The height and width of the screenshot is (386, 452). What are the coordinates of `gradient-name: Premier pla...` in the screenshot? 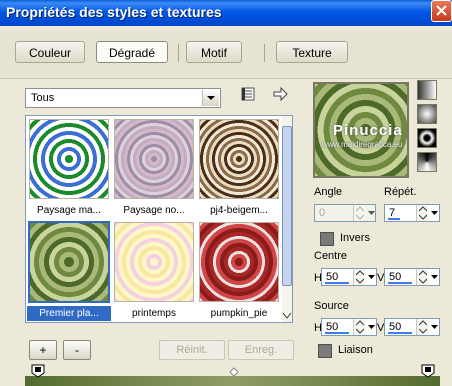 It's located at (69, 313).